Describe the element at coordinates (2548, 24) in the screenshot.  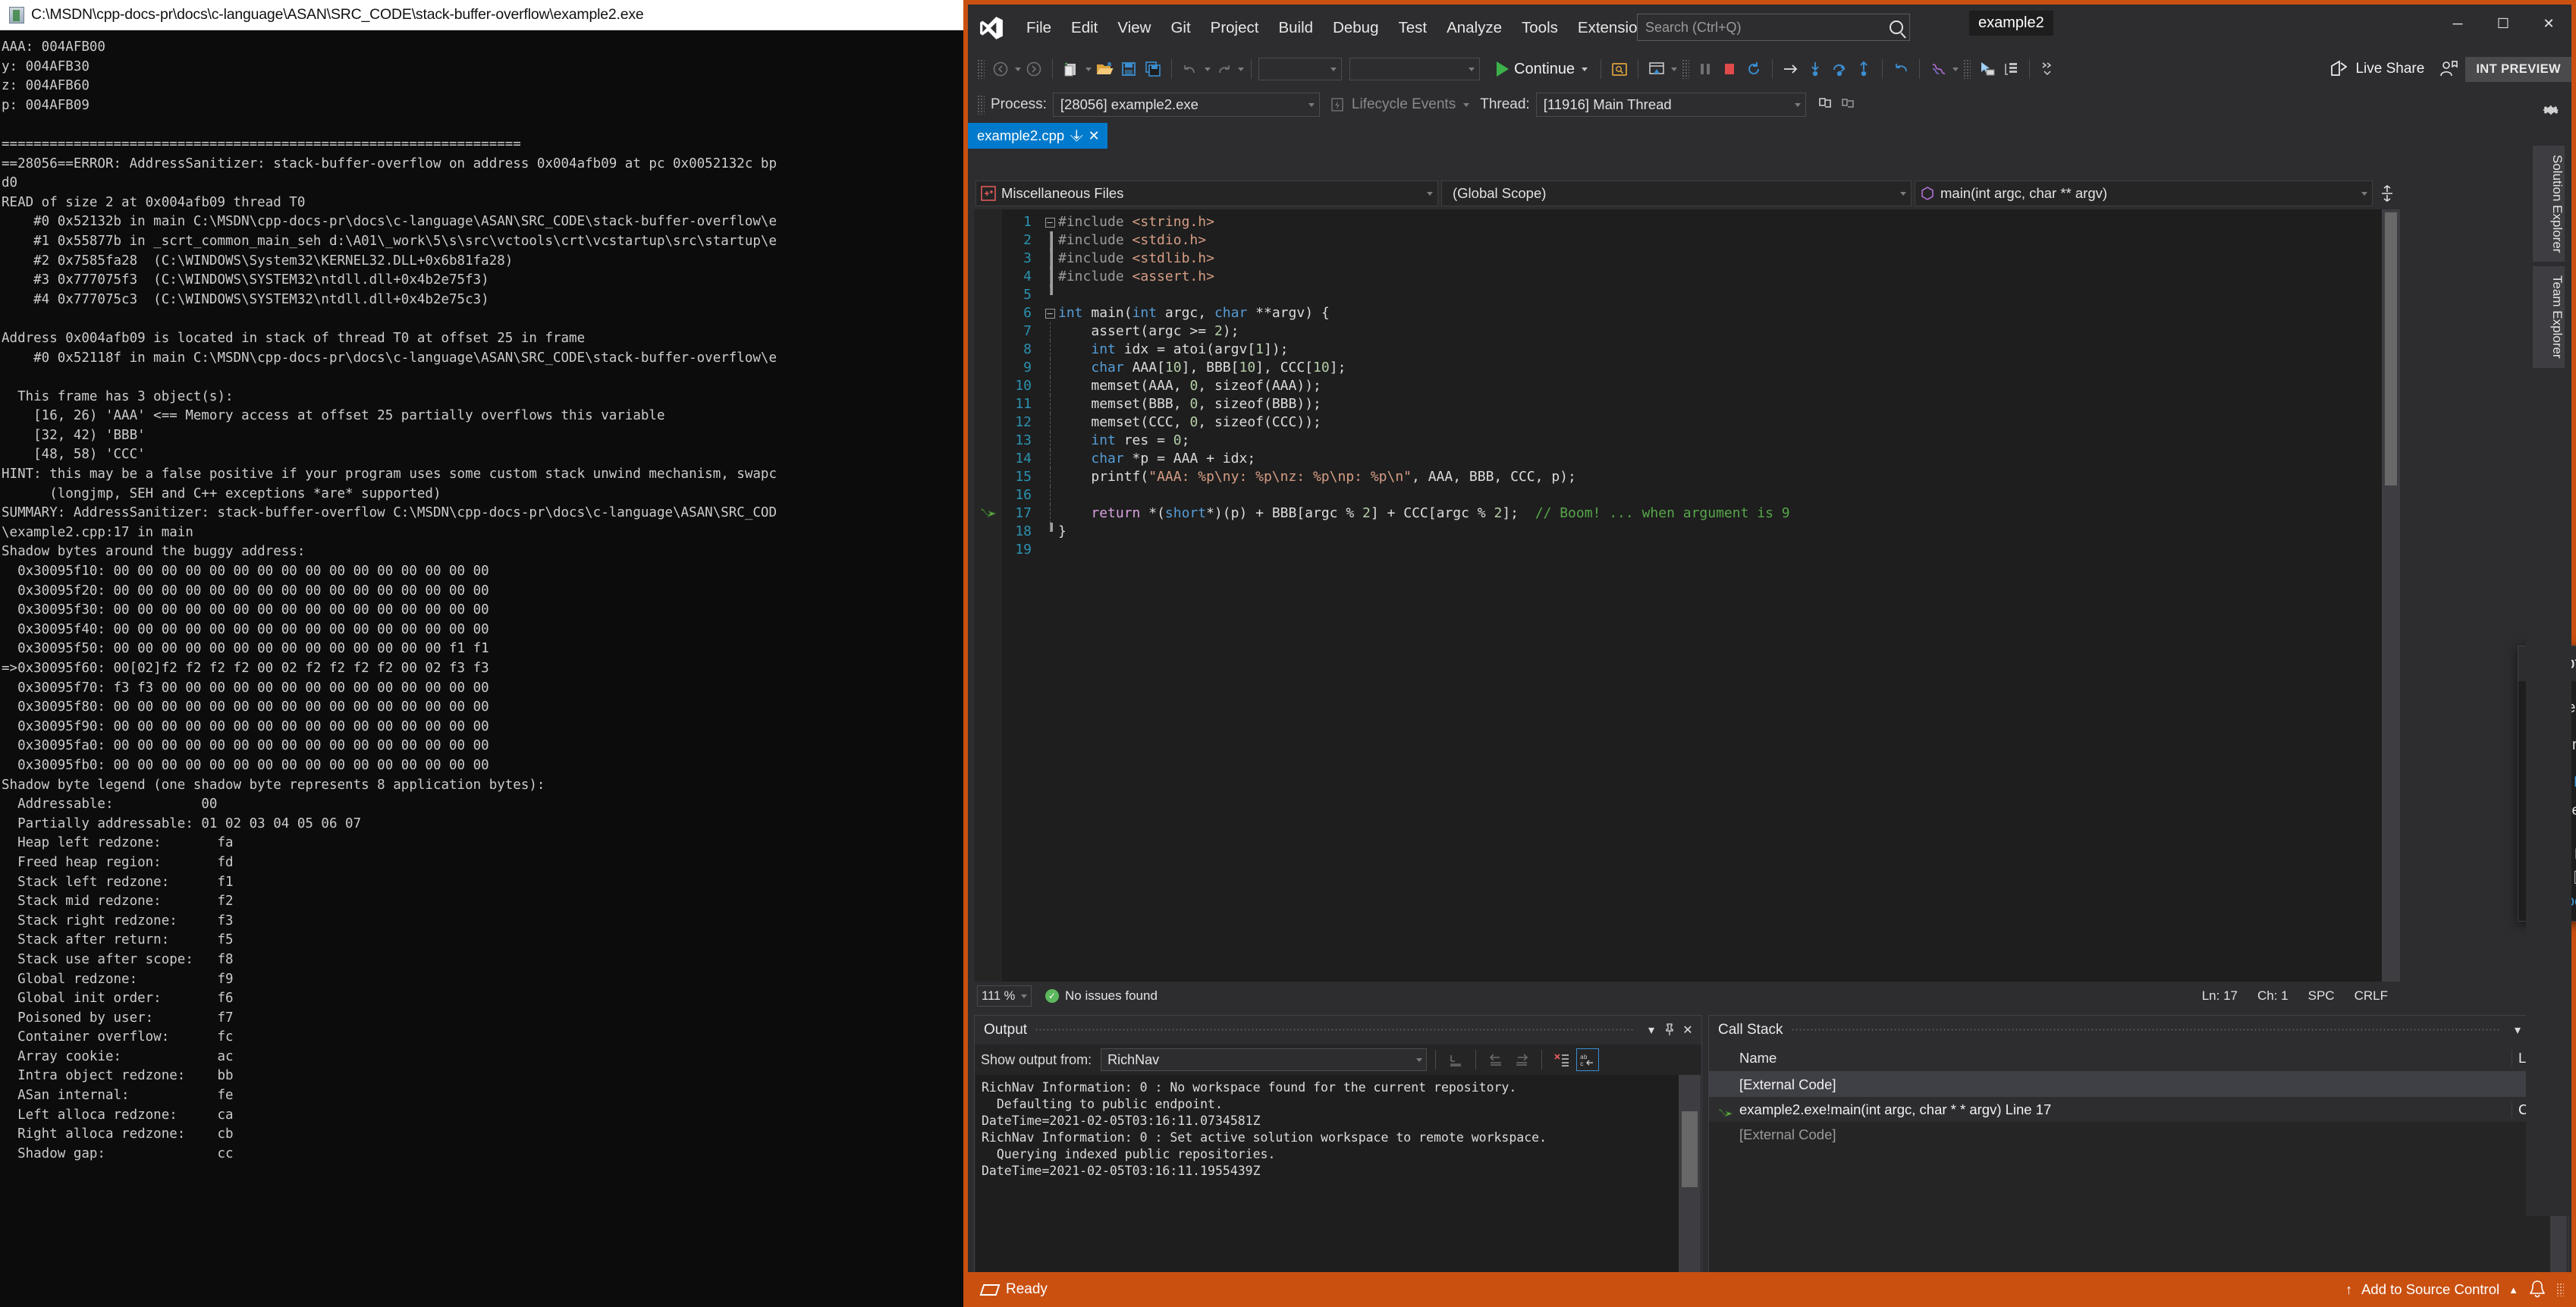
I see `close-button: ✕` at that location.